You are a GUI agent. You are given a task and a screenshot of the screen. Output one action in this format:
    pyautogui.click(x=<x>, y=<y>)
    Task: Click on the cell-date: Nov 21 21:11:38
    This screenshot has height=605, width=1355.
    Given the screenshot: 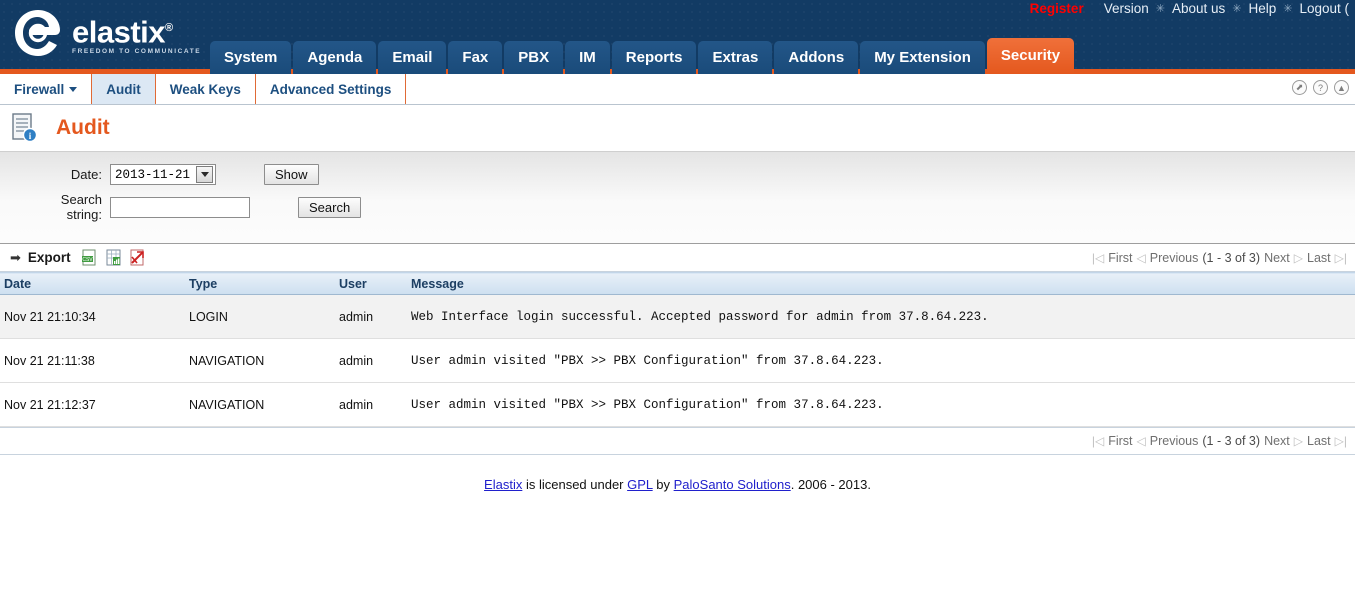 What is the action you would take?
    pyautogui.click(x=92, y=360)
    